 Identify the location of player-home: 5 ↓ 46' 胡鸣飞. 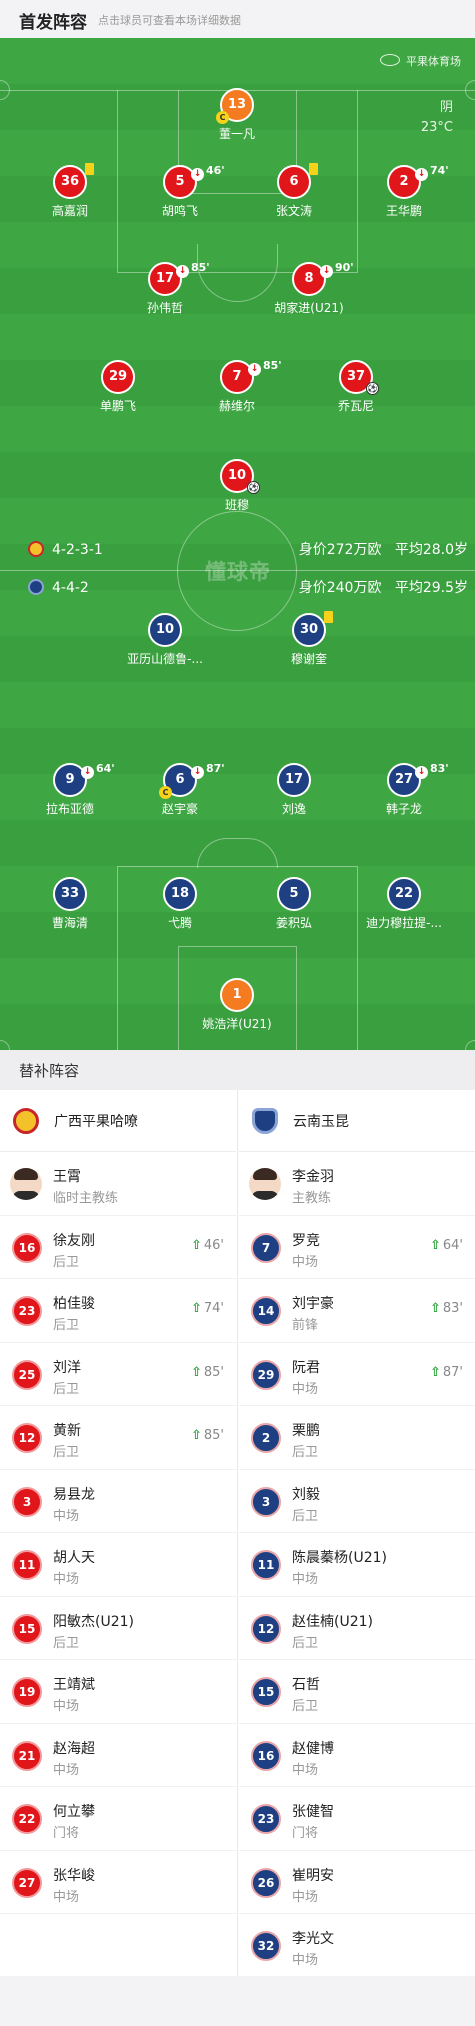
(180, 191).